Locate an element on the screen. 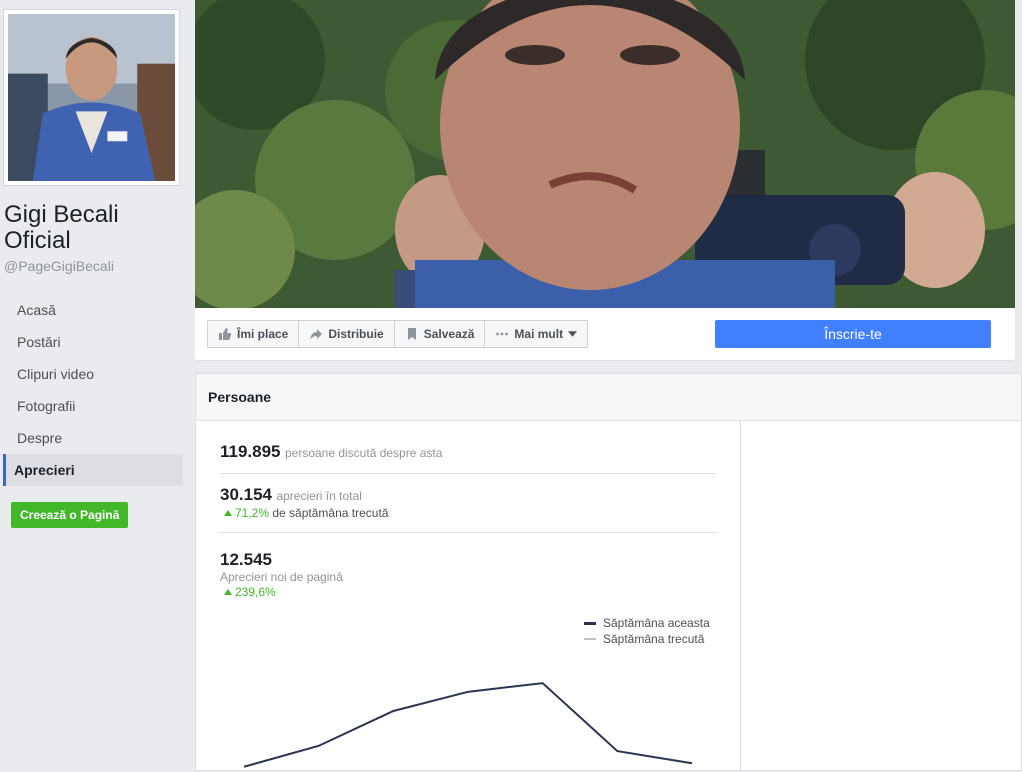 The image size is (1022, 772). sidebar-item-postari: Postări is located at coordinates (93, 342).